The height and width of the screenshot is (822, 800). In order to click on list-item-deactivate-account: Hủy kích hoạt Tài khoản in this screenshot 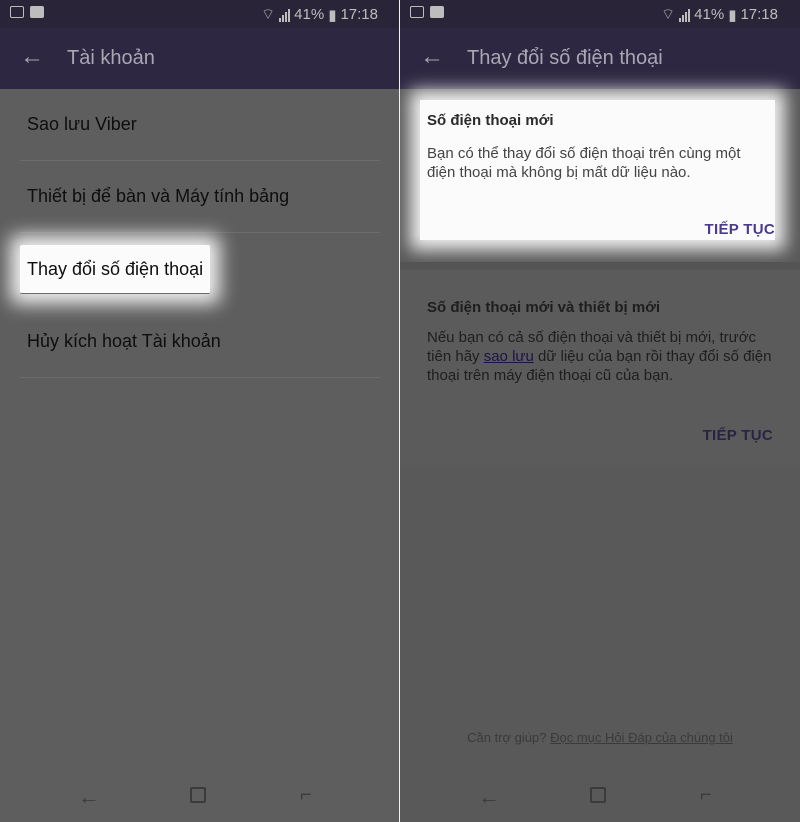, I will do `click(200, 342)`.